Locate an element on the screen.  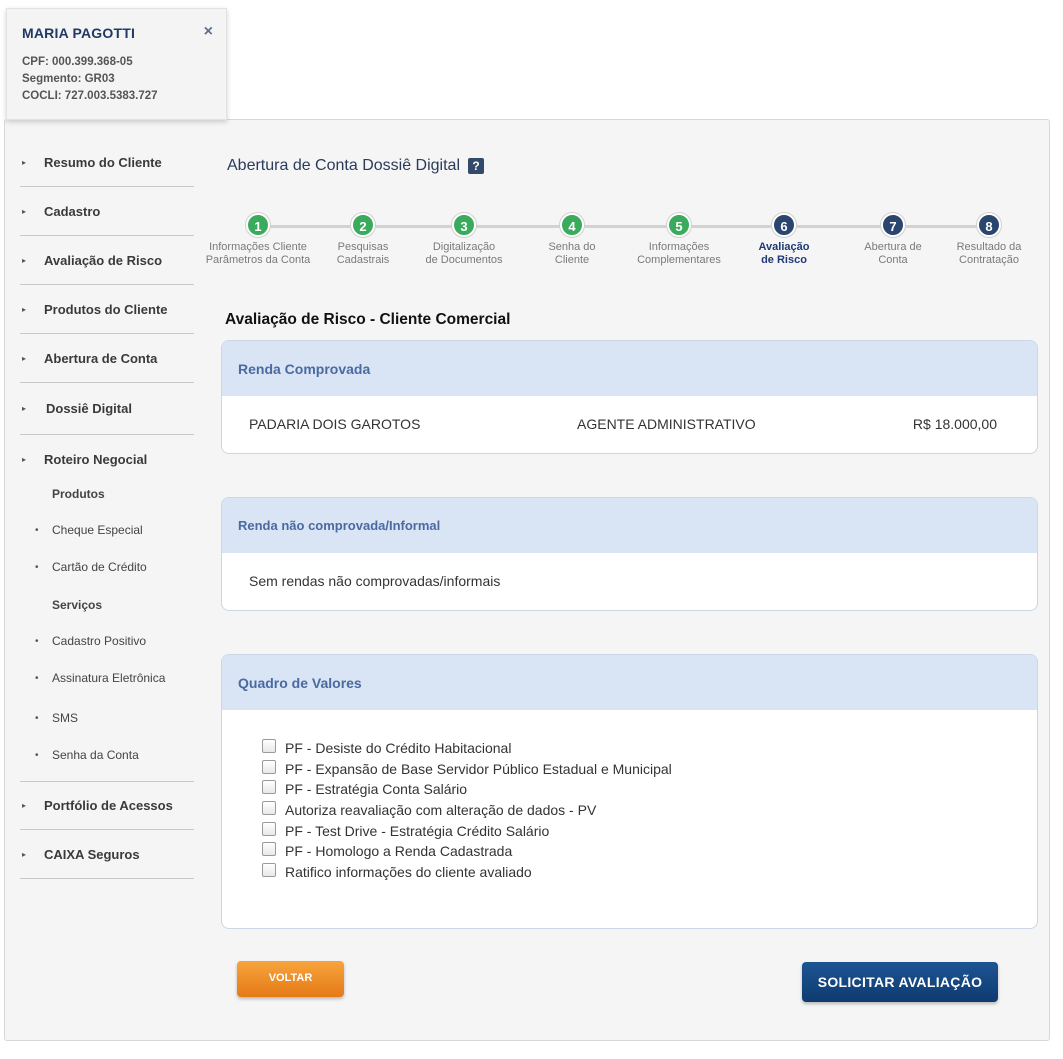
sidebar-subheading-produtos: Produtos is located at coordinates (78, 494).